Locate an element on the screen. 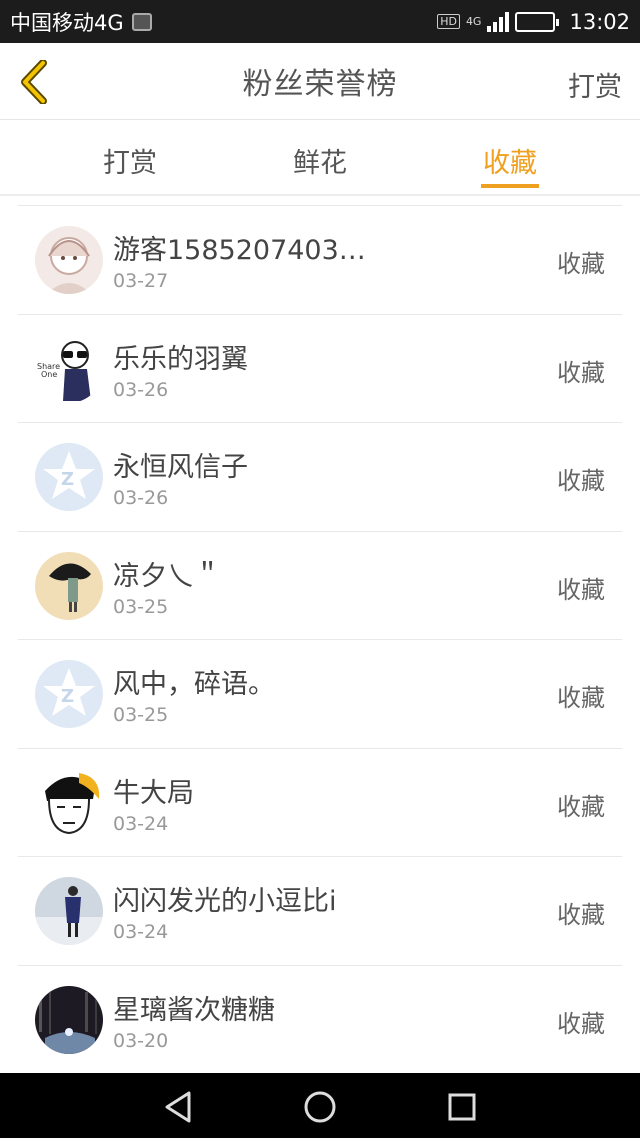 This screenshot has height=1138, width=640. reward-button: 打赏 is located at coordinates (595, 84).